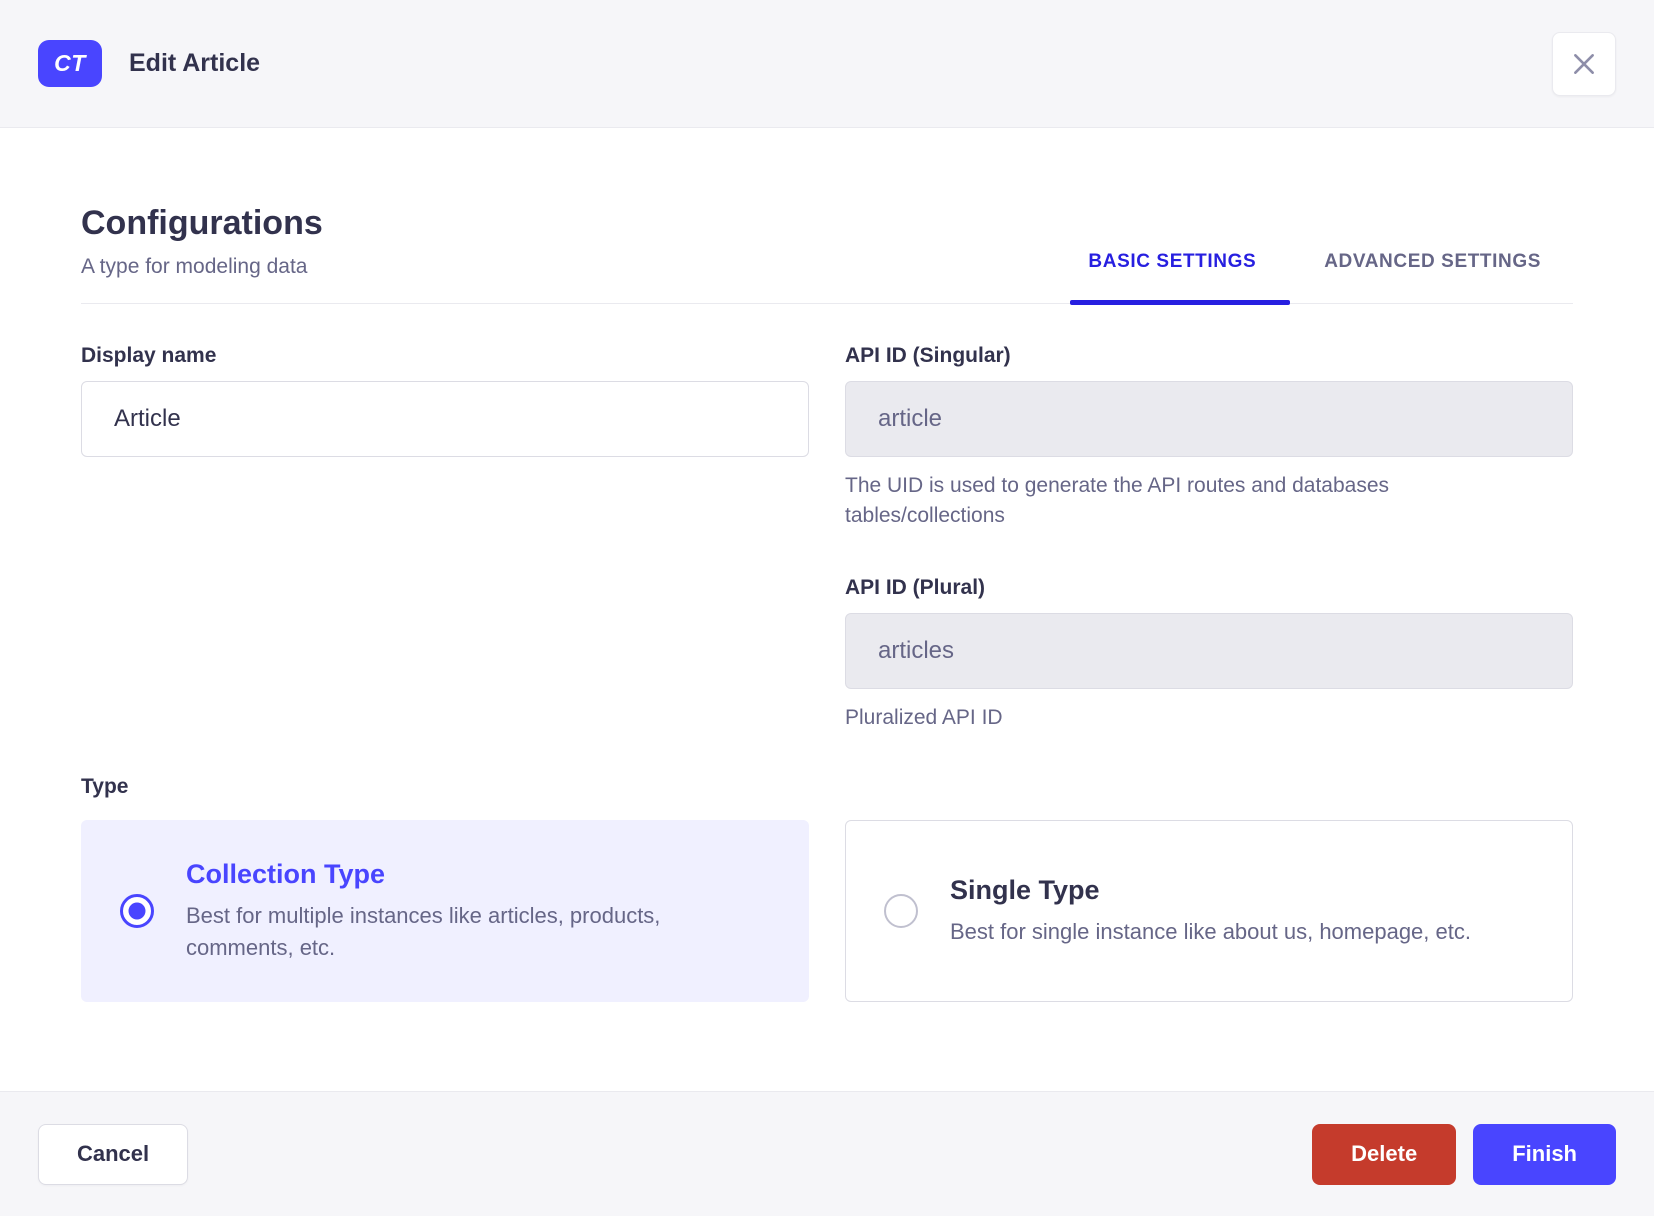 This screenshot has height=1216, width=1654. What do you see at coordinates (113, 1154) in the screenshot?
I see `cancel-button: Cancel` at bounding box center [113, 1154].